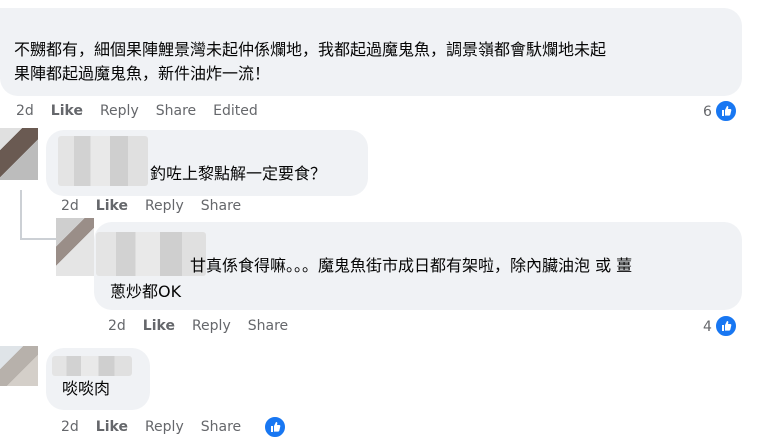  Describe the element at coordinates (146, 291) in the screenshot. I see `comment-text-line: 蔥炒都OK` at that location.